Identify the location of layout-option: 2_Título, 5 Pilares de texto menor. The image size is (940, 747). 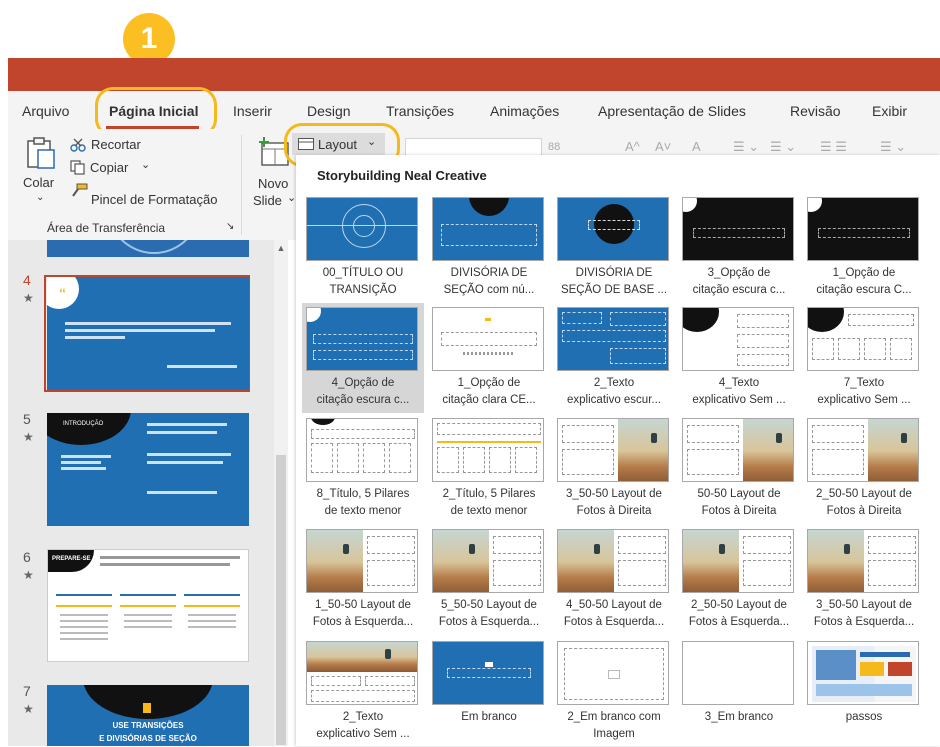
(489, 469).